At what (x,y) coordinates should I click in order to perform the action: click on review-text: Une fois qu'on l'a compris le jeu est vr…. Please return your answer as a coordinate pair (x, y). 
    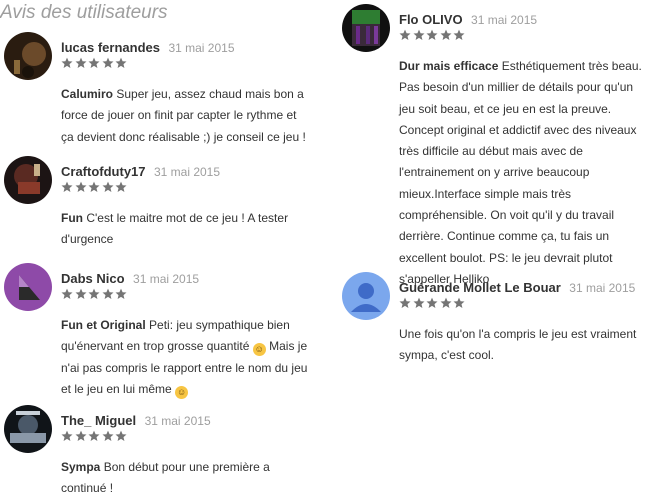
    Looking at the image, I should click on (518, 345).